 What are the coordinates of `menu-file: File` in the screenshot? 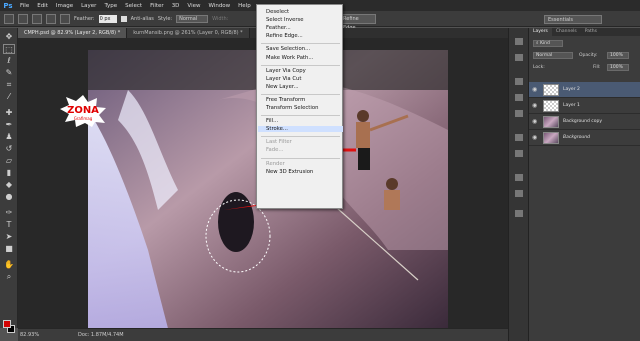 It's located at (24, 6).